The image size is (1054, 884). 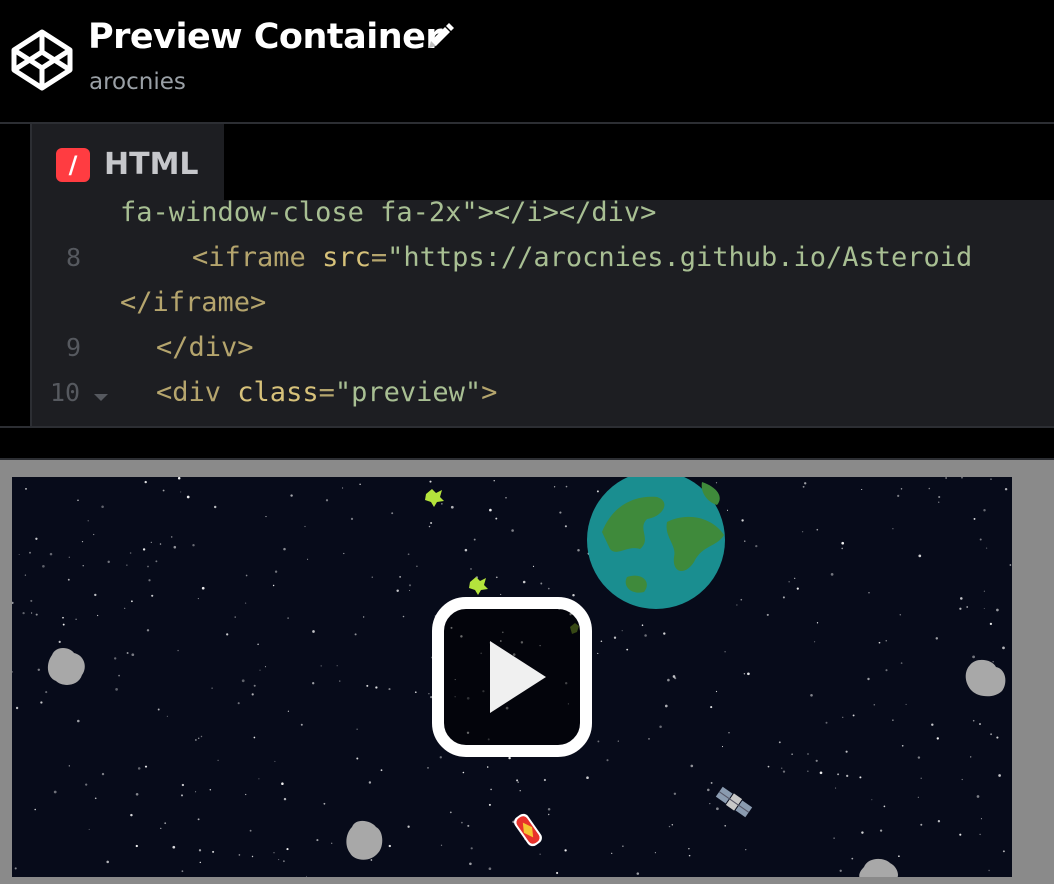 I want to click on code-line: <div class="preview">, so click(x=327, y=392).